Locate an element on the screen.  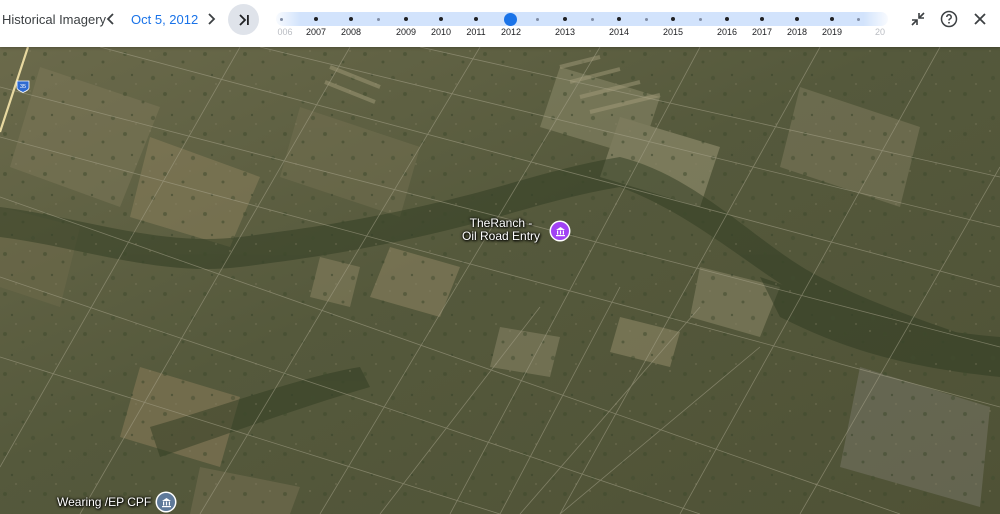
skip-to-latest-icon is located at coordinates (243, 19).